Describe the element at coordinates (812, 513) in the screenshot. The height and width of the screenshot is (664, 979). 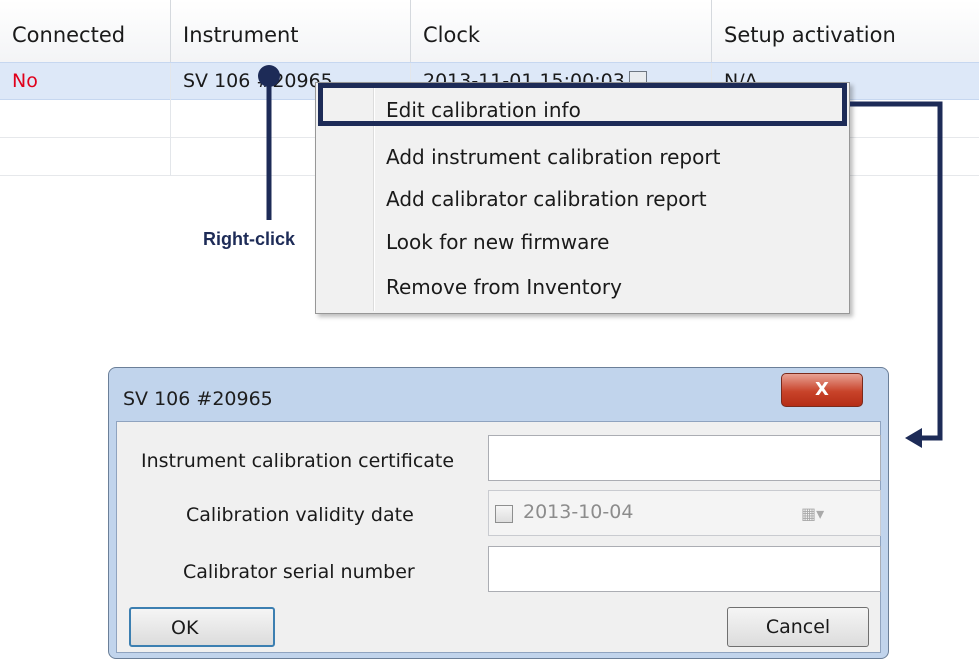
I see `calendar-dropdown-icon: ▦▾` at that location.